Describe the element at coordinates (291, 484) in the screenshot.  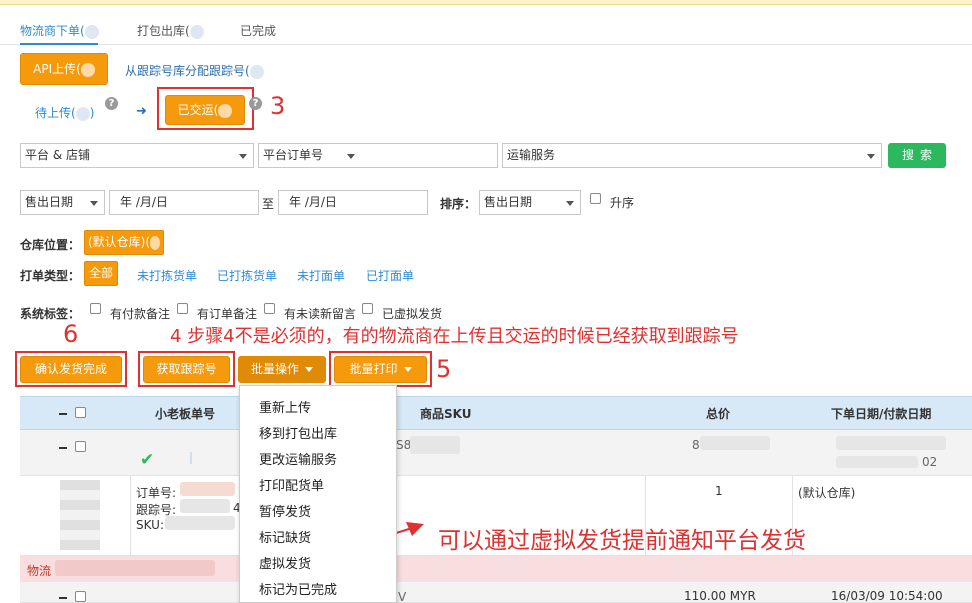
I see `menu-item-print-picklist: 打印配货单` at that location.